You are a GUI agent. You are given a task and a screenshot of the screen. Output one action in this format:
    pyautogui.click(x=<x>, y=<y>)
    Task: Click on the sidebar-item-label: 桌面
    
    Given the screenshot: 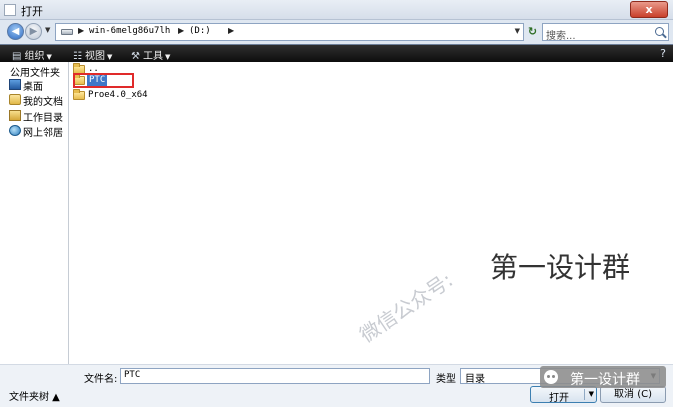 What is the action you would take?
    pyautogui.click(x=33, y=87)
    